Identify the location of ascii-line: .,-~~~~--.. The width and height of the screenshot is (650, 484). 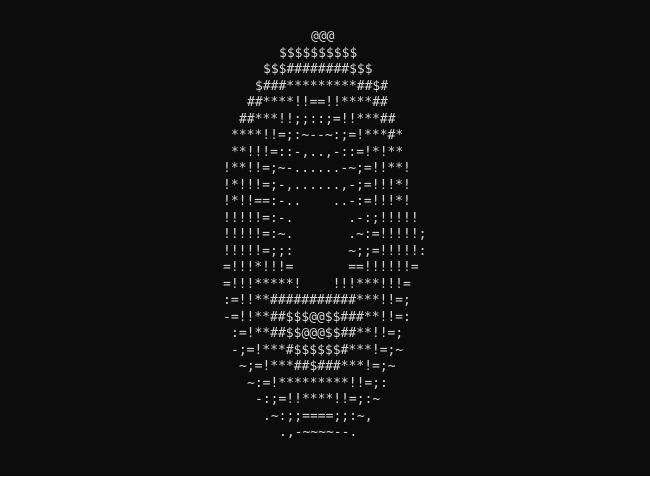
(318, 432).